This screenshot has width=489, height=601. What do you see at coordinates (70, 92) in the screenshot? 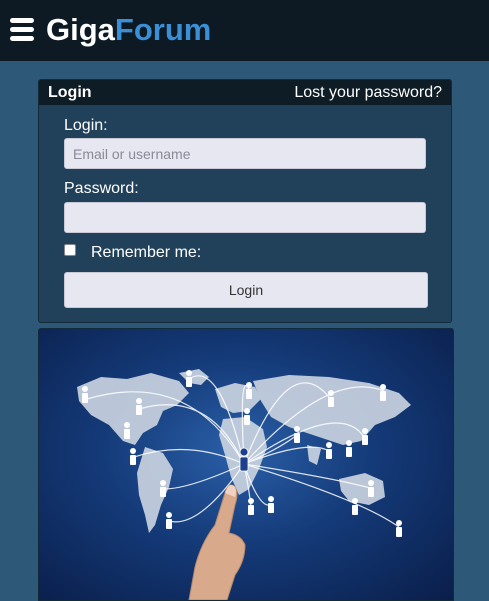
I see `login-panel-title: Login` at bounding box center [70, 92].